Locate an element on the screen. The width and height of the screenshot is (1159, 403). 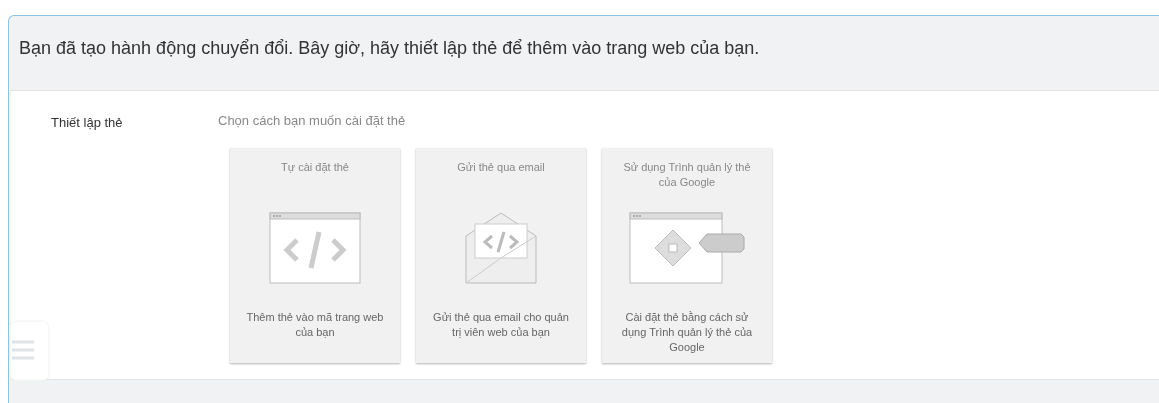
option-tile: Gửi thẻ qua email Gửi thẻ qua email cho quản trị viên web của bạn is located at coordinates (501, 255).